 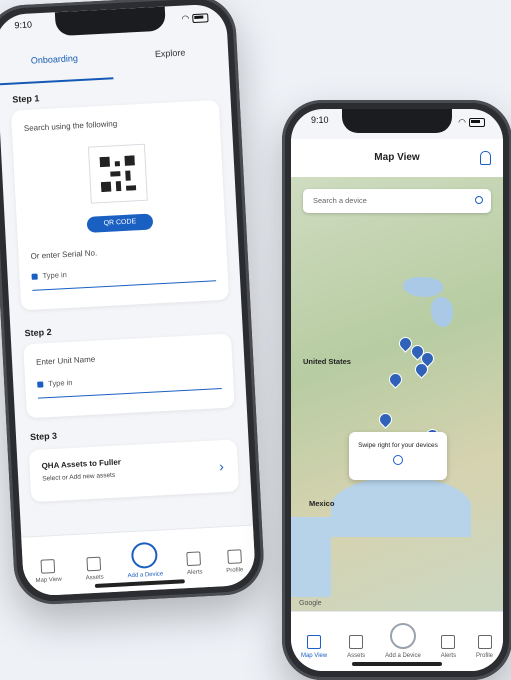 What do you see at coordinates (43, 436) in the screenshot?
I see `step3-label: Step 3` at bounding box center [43, 436].